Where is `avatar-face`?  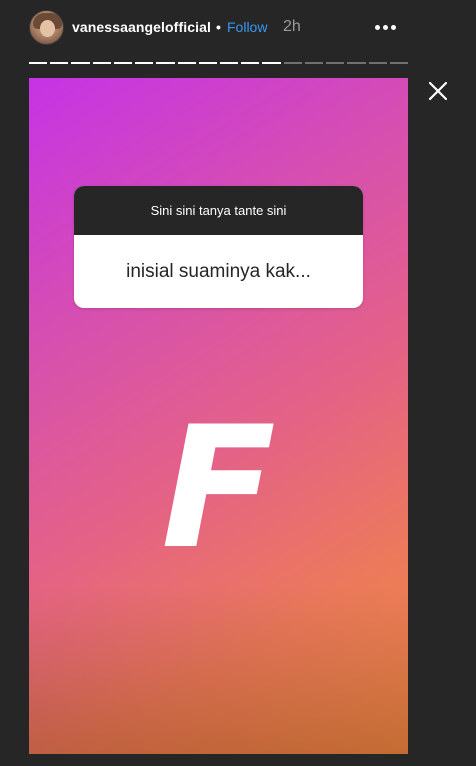 avatar-face is located at coordinates (47, 28).